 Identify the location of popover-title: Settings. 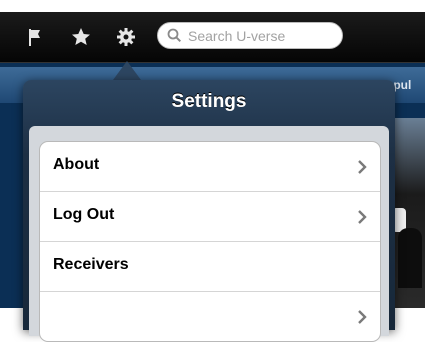
(209, 101).